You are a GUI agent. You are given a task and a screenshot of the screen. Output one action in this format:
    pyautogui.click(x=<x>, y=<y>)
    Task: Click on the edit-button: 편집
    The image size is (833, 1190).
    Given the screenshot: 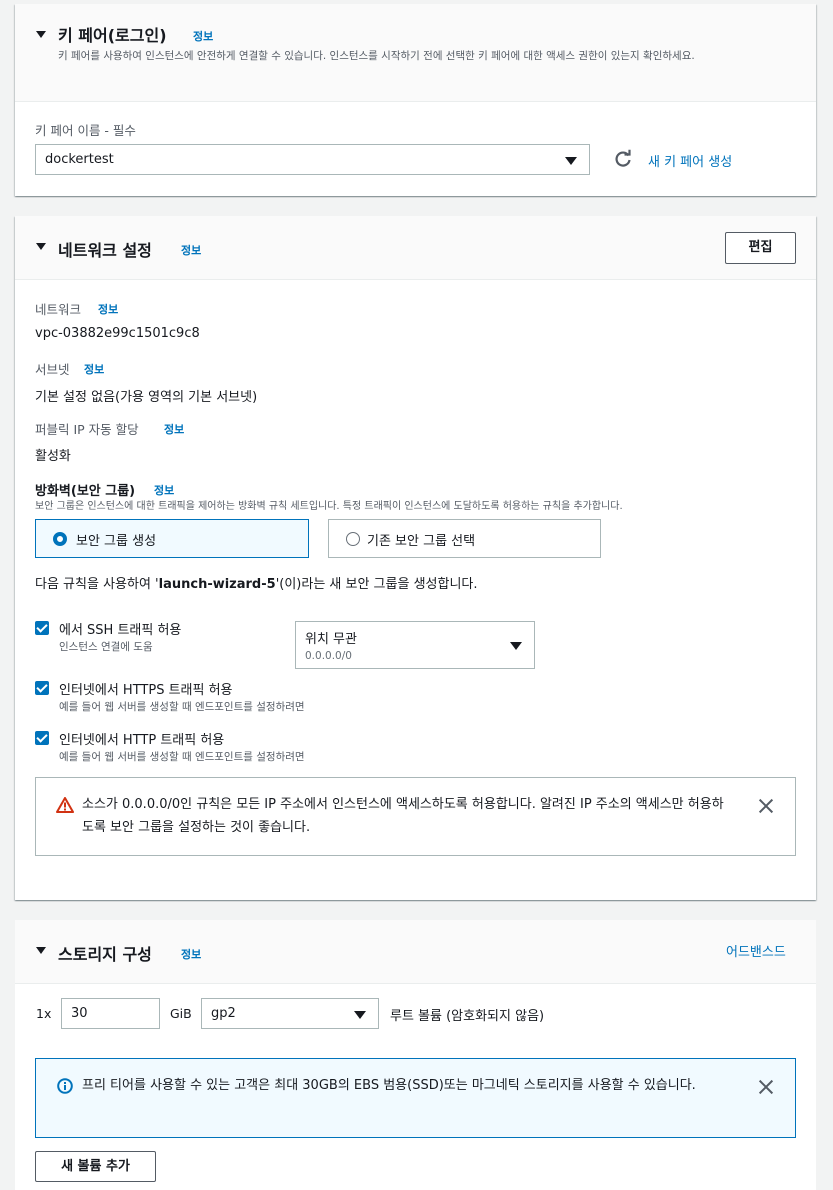 What is the action you would take?
    pyautogui.click(x=760, y=248)
    